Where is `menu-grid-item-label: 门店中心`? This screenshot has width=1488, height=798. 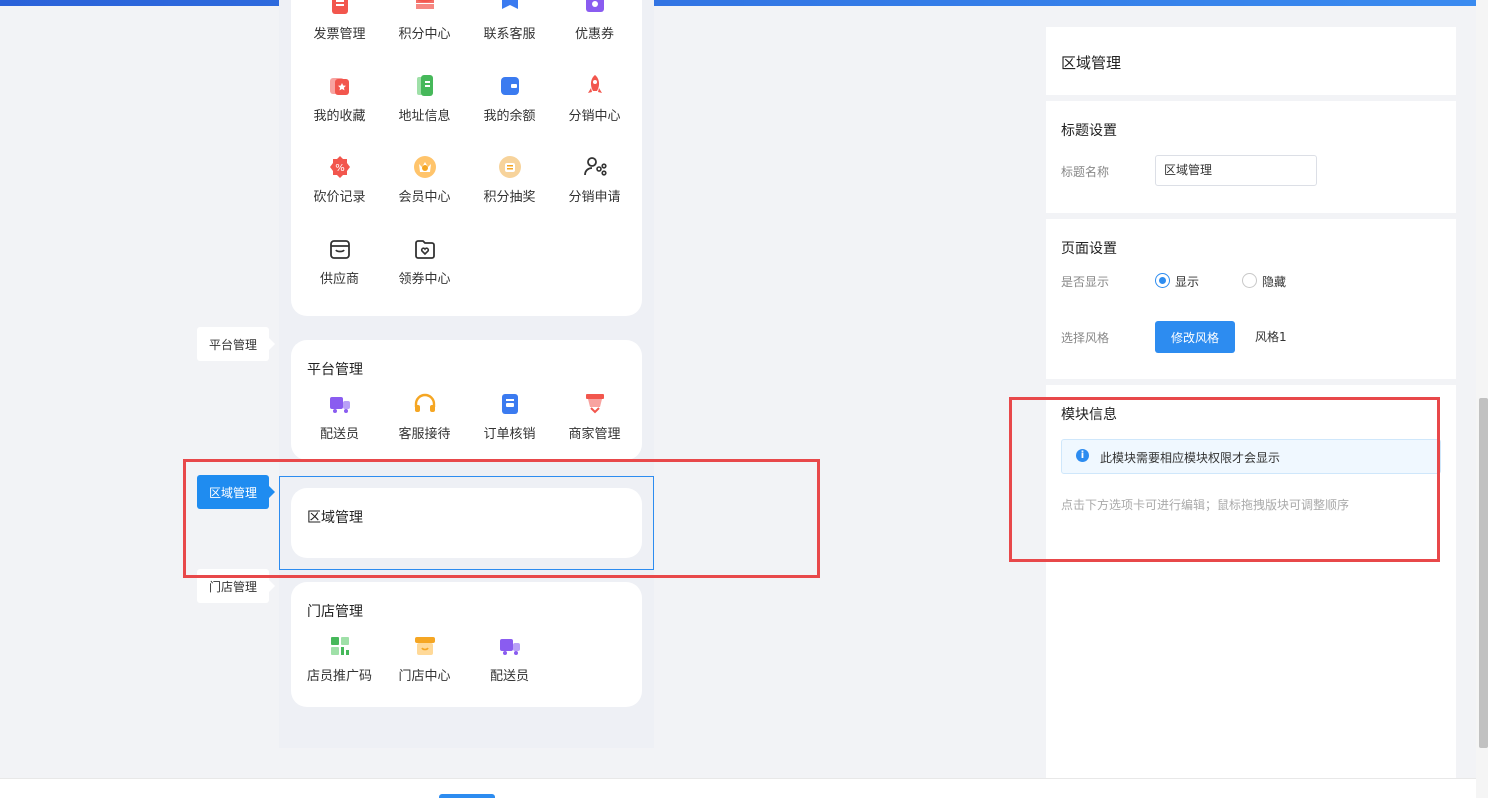 menu-grid-item-label: 门店中心 is located at coordinates (424, 676).